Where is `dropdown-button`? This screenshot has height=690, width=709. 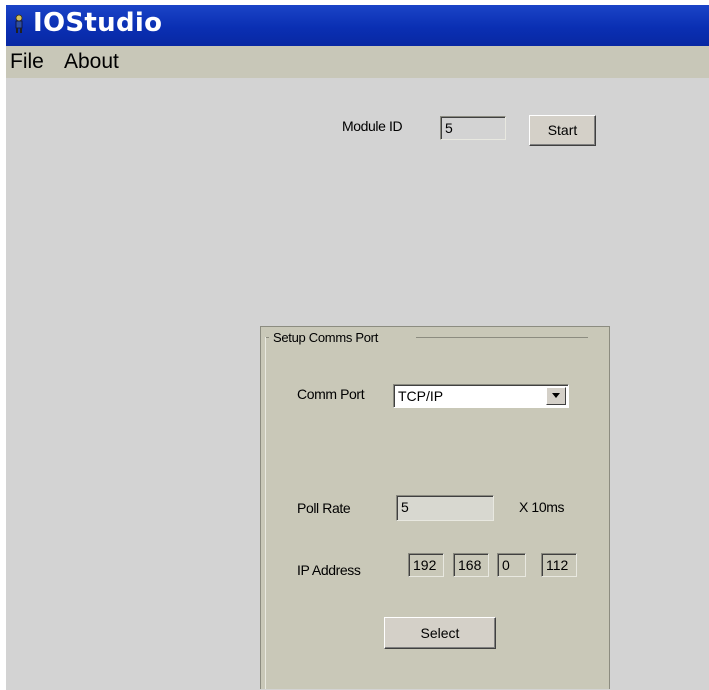 dropdown-button is located at coordinates (556, 396).